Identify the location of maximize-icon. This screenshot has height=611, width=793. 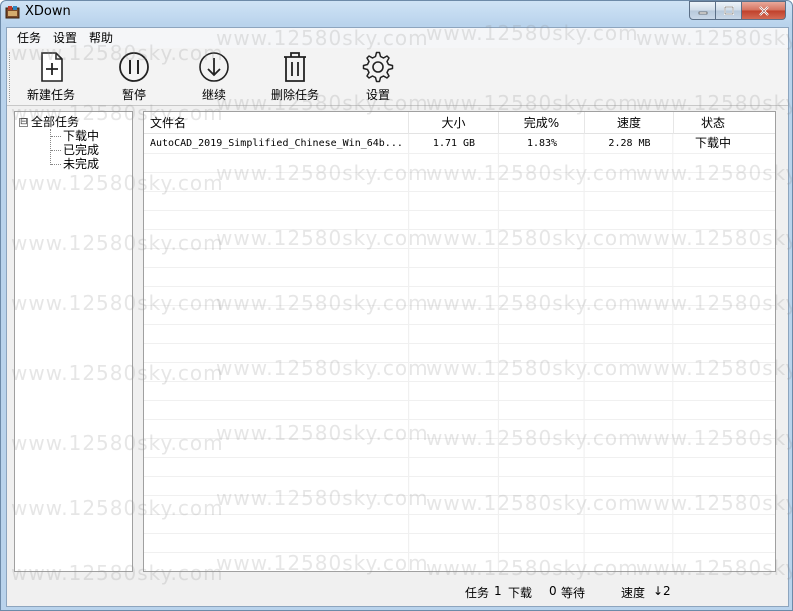
(728, 10).